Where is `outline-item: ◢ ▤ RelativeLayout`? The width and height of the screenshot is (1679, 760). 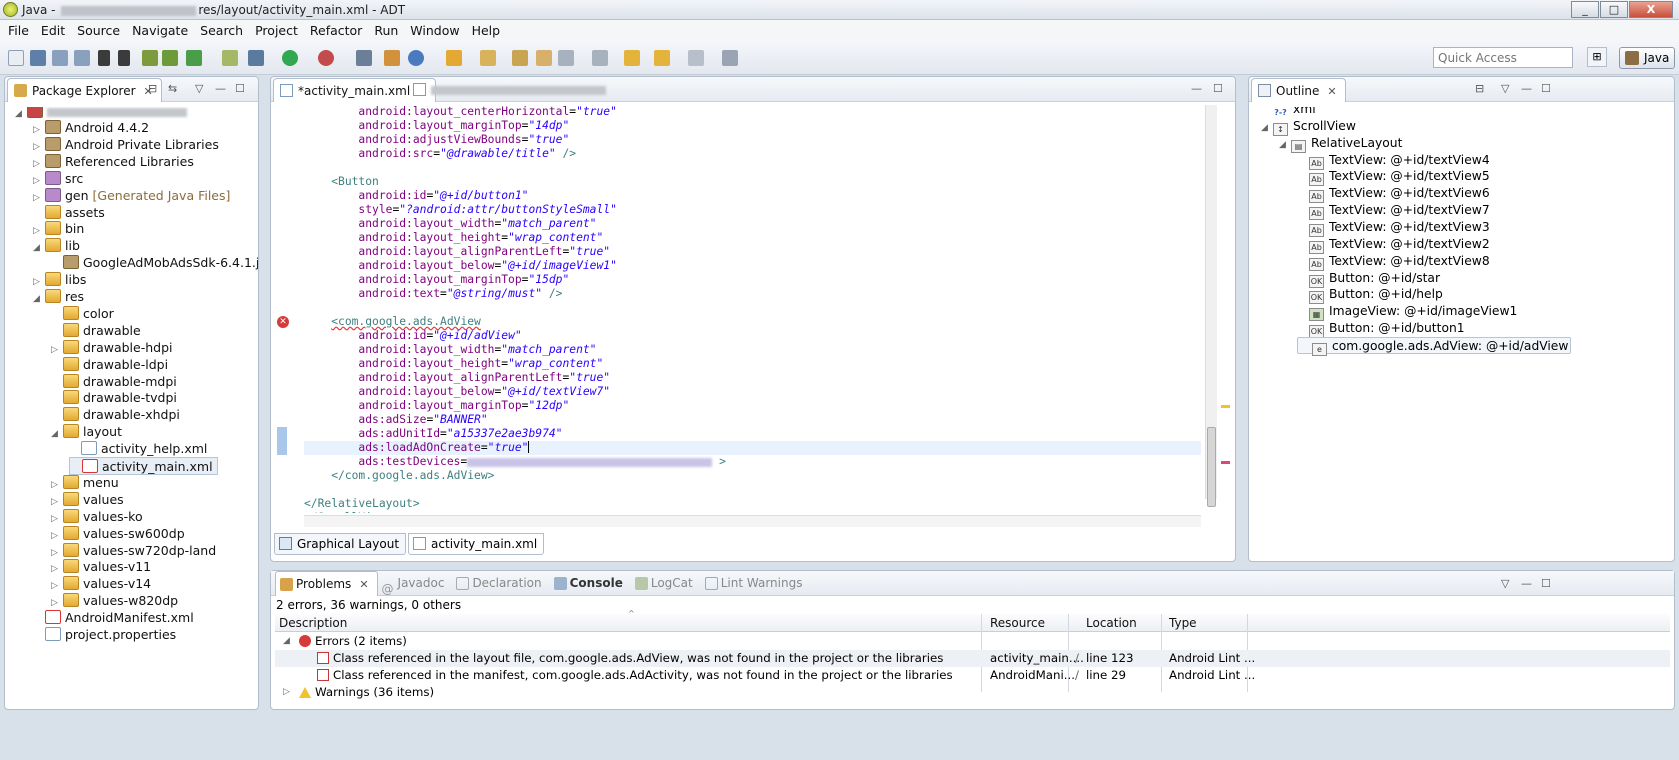 outline-item: ◢ ▤ RelativeLayout is located at coordinates (1340, 144).